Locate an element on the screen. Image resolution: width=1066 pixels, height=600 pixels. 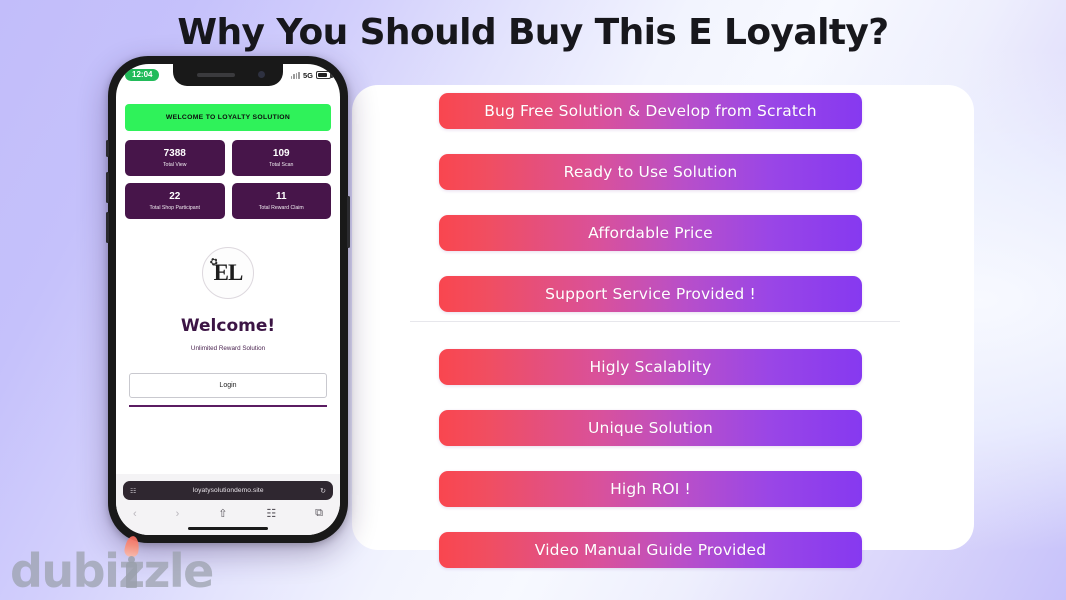
network-type-label: 5G is located at coordinates (307, 75).